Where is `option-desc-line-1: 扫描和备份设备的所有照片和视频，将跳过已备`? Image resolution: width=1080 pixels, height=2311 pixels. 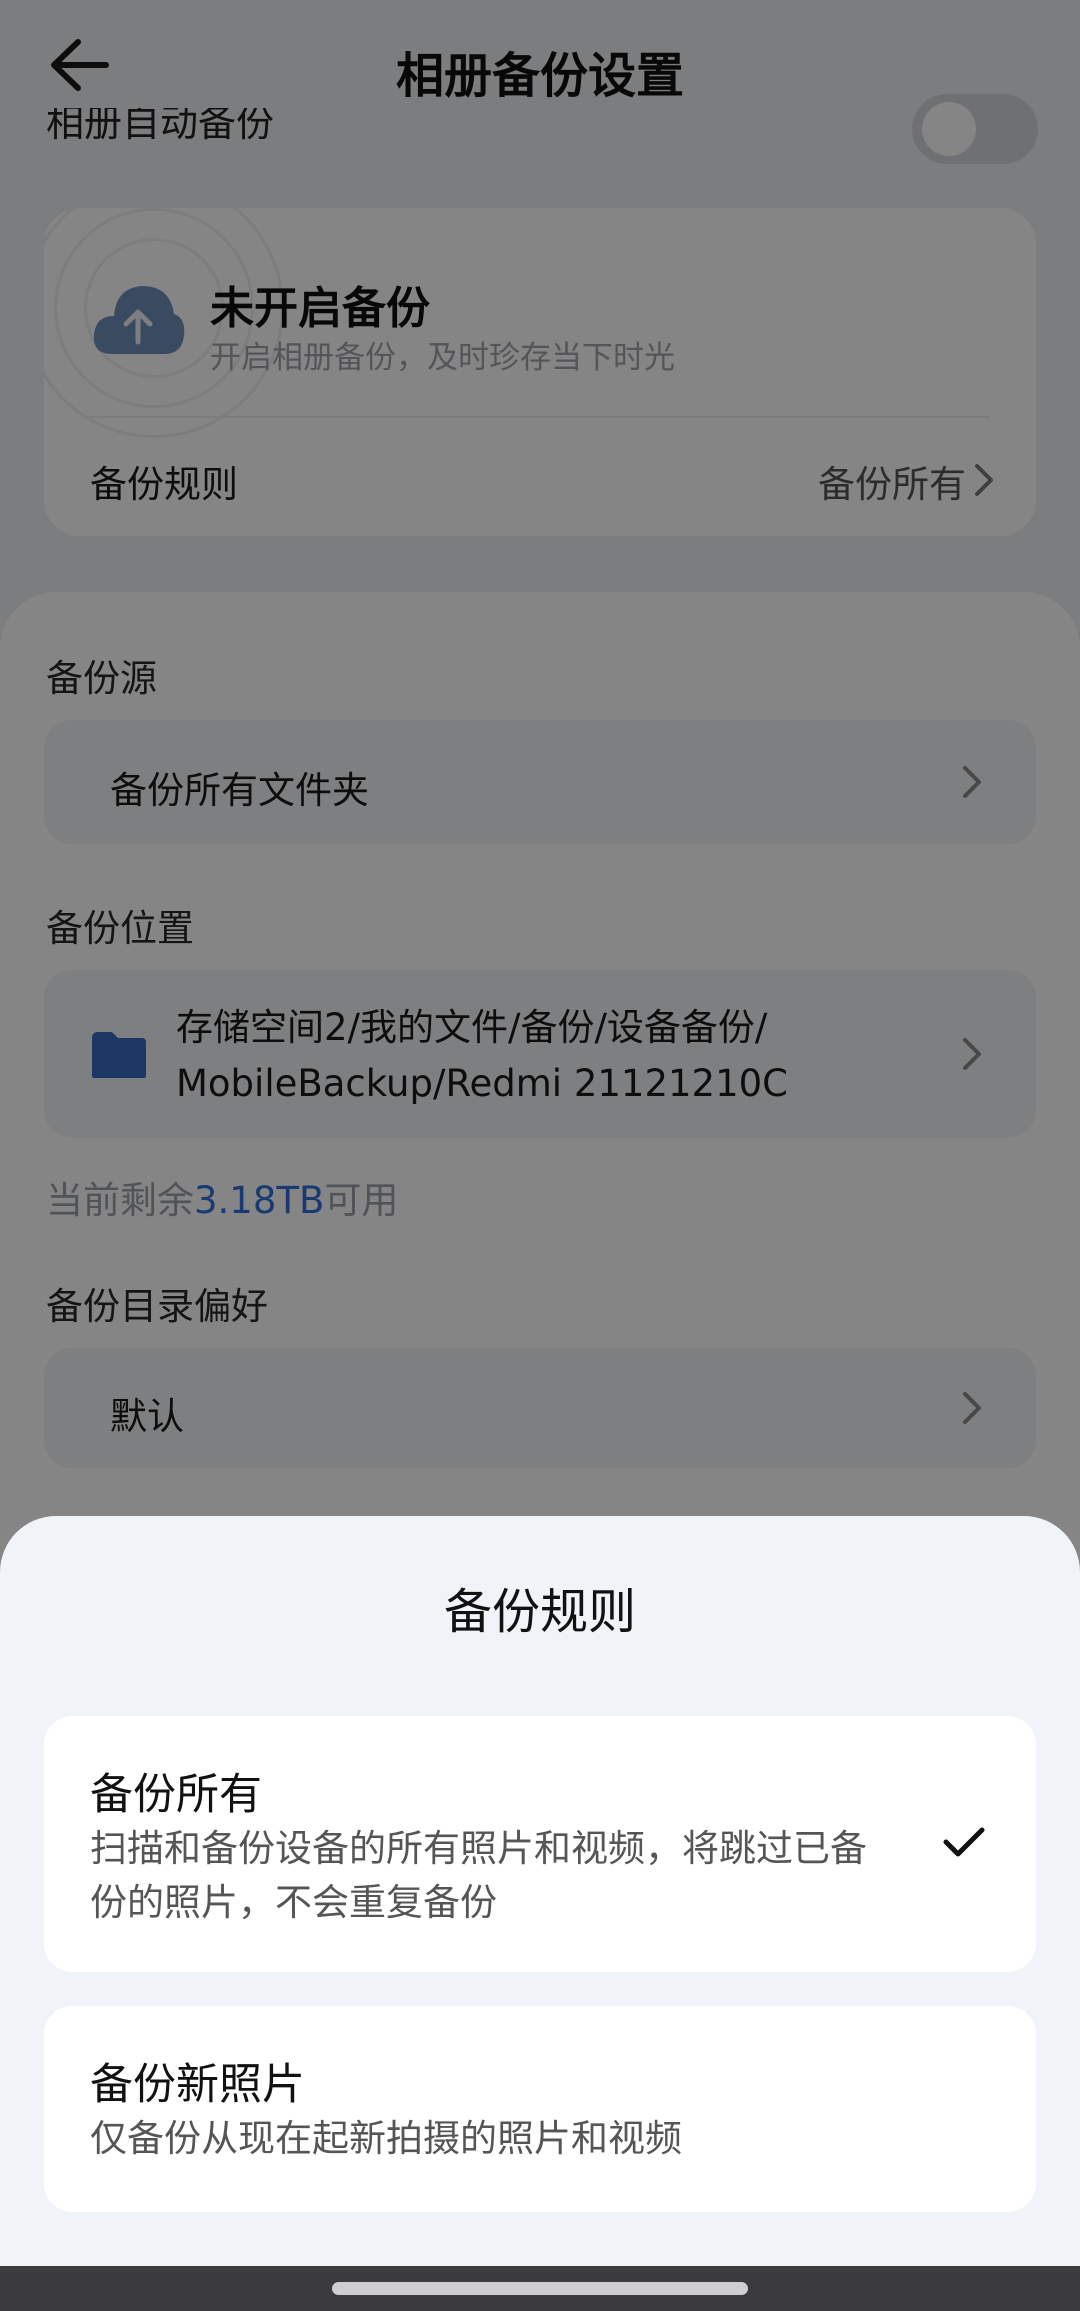 option-desc-line-1: 扫描和备份设备的所有照片和视频，将跳过已备 is located at coordinates (478, 1848).